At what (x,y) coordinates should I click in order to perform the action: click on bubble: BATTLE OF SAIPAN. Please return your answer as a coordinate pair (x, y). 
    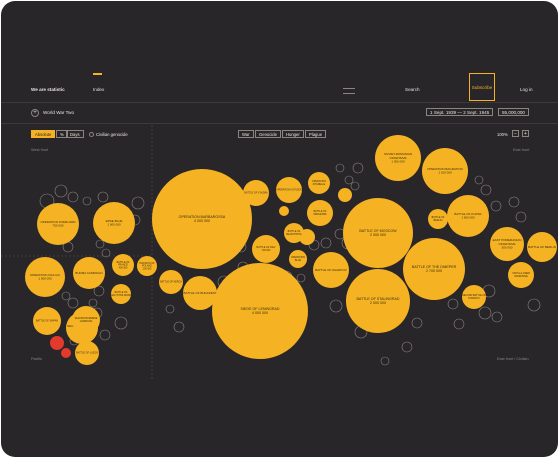
    Looking at the image, I should click on (47, 321).